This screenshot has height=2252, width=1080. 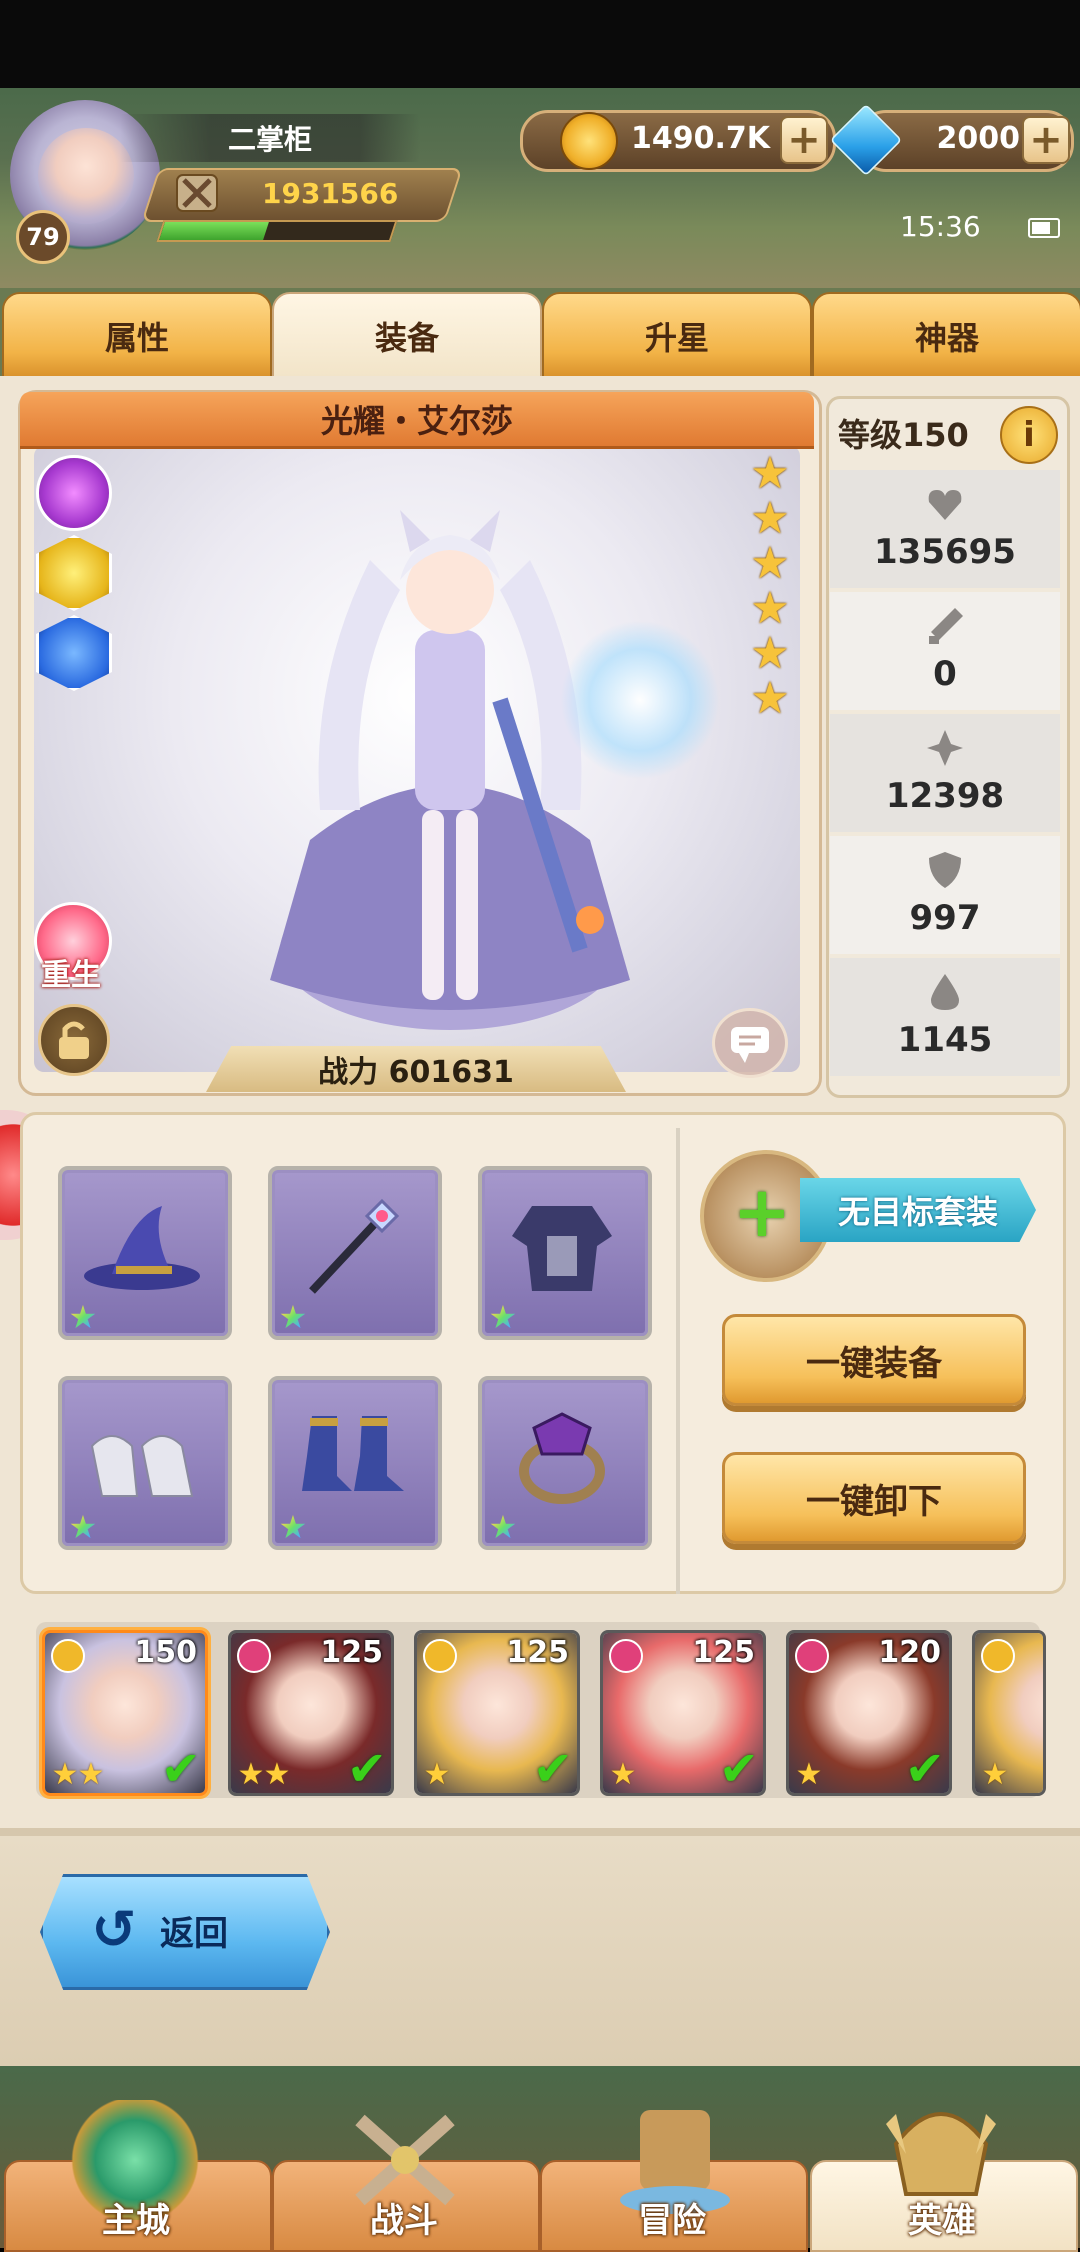 I want to click on hero-name: 光耀・艾尔莎, so click(x=417, y=420).